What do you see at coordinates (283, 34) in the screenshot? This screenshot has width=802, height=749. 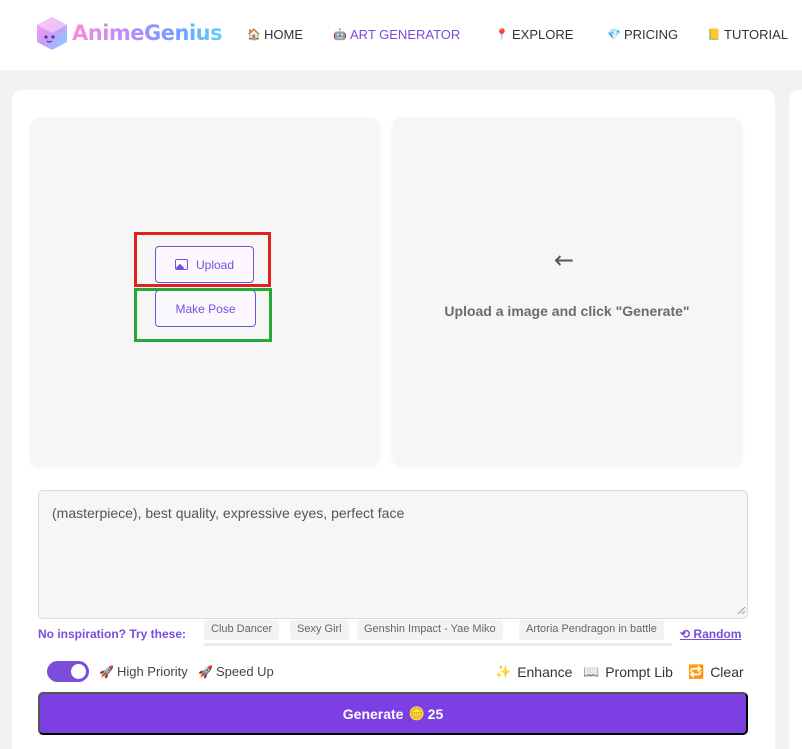 I see `nav-home-label: HOME` at bounding box center [283, 34].